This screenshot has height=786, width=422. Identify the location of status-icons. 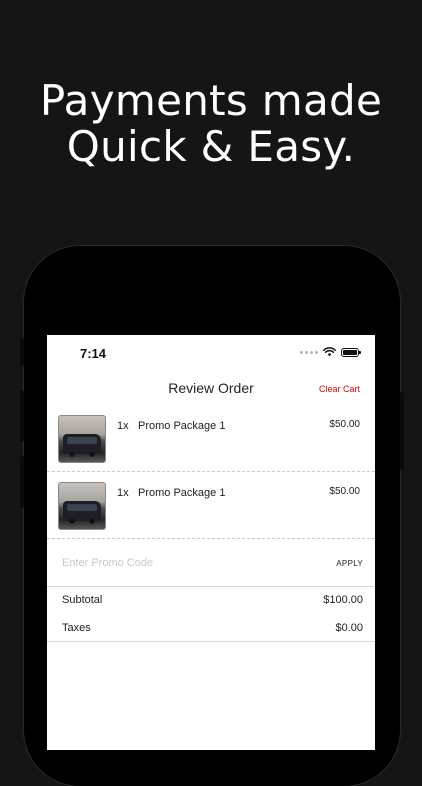
(330, 352).